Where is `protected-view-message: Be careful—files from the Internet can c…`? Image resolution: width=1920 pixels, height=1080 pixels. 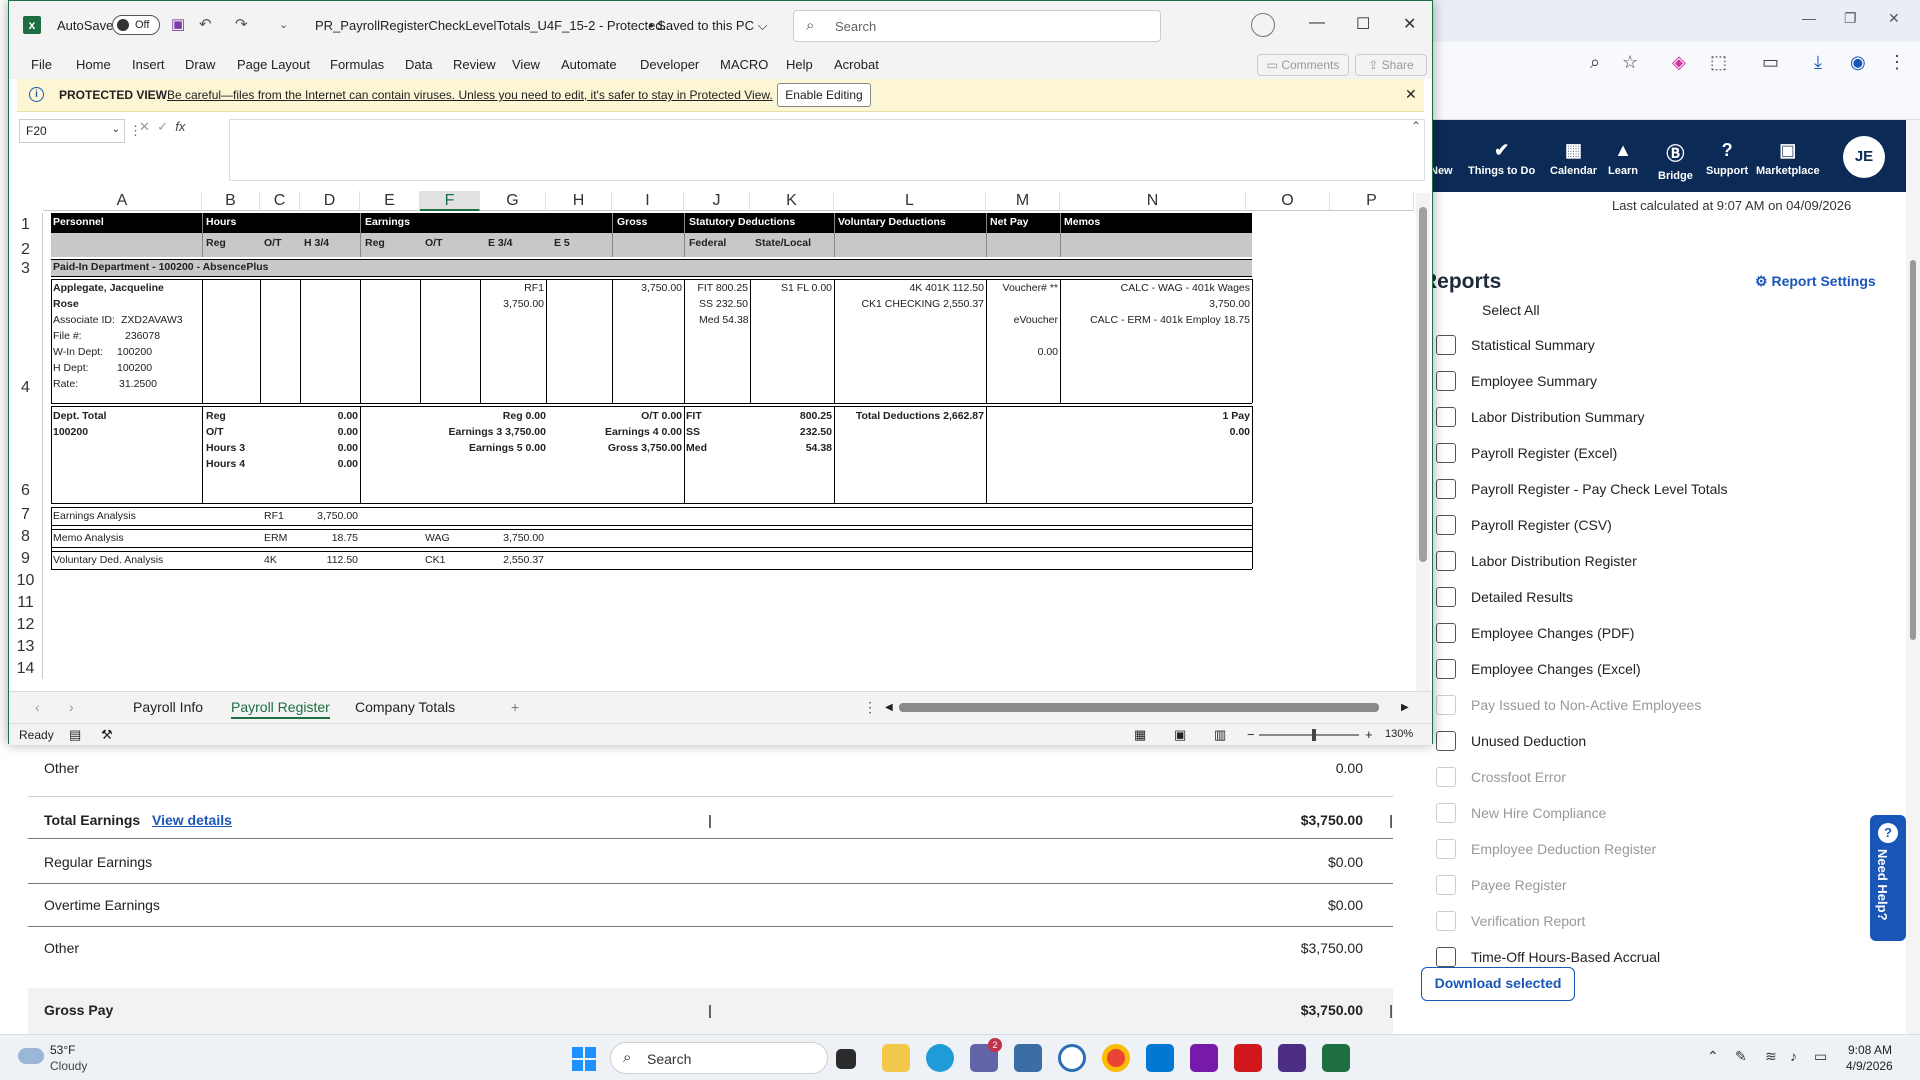 protected-view-message: Be careful—files from the Internet can c… is located at coordinates (470, 95).